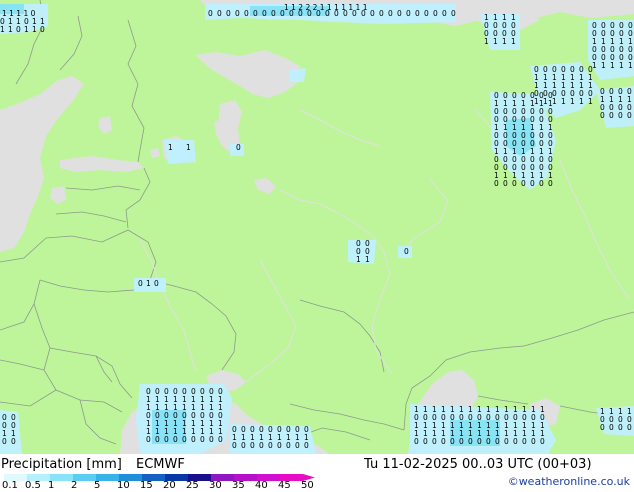 The width and height of the screenshot is (634, 492). What do you see at coordinates (10, 485) in the screenshot?
I see `legend-tick-label: 0.1` at bounding box center [10, 485].